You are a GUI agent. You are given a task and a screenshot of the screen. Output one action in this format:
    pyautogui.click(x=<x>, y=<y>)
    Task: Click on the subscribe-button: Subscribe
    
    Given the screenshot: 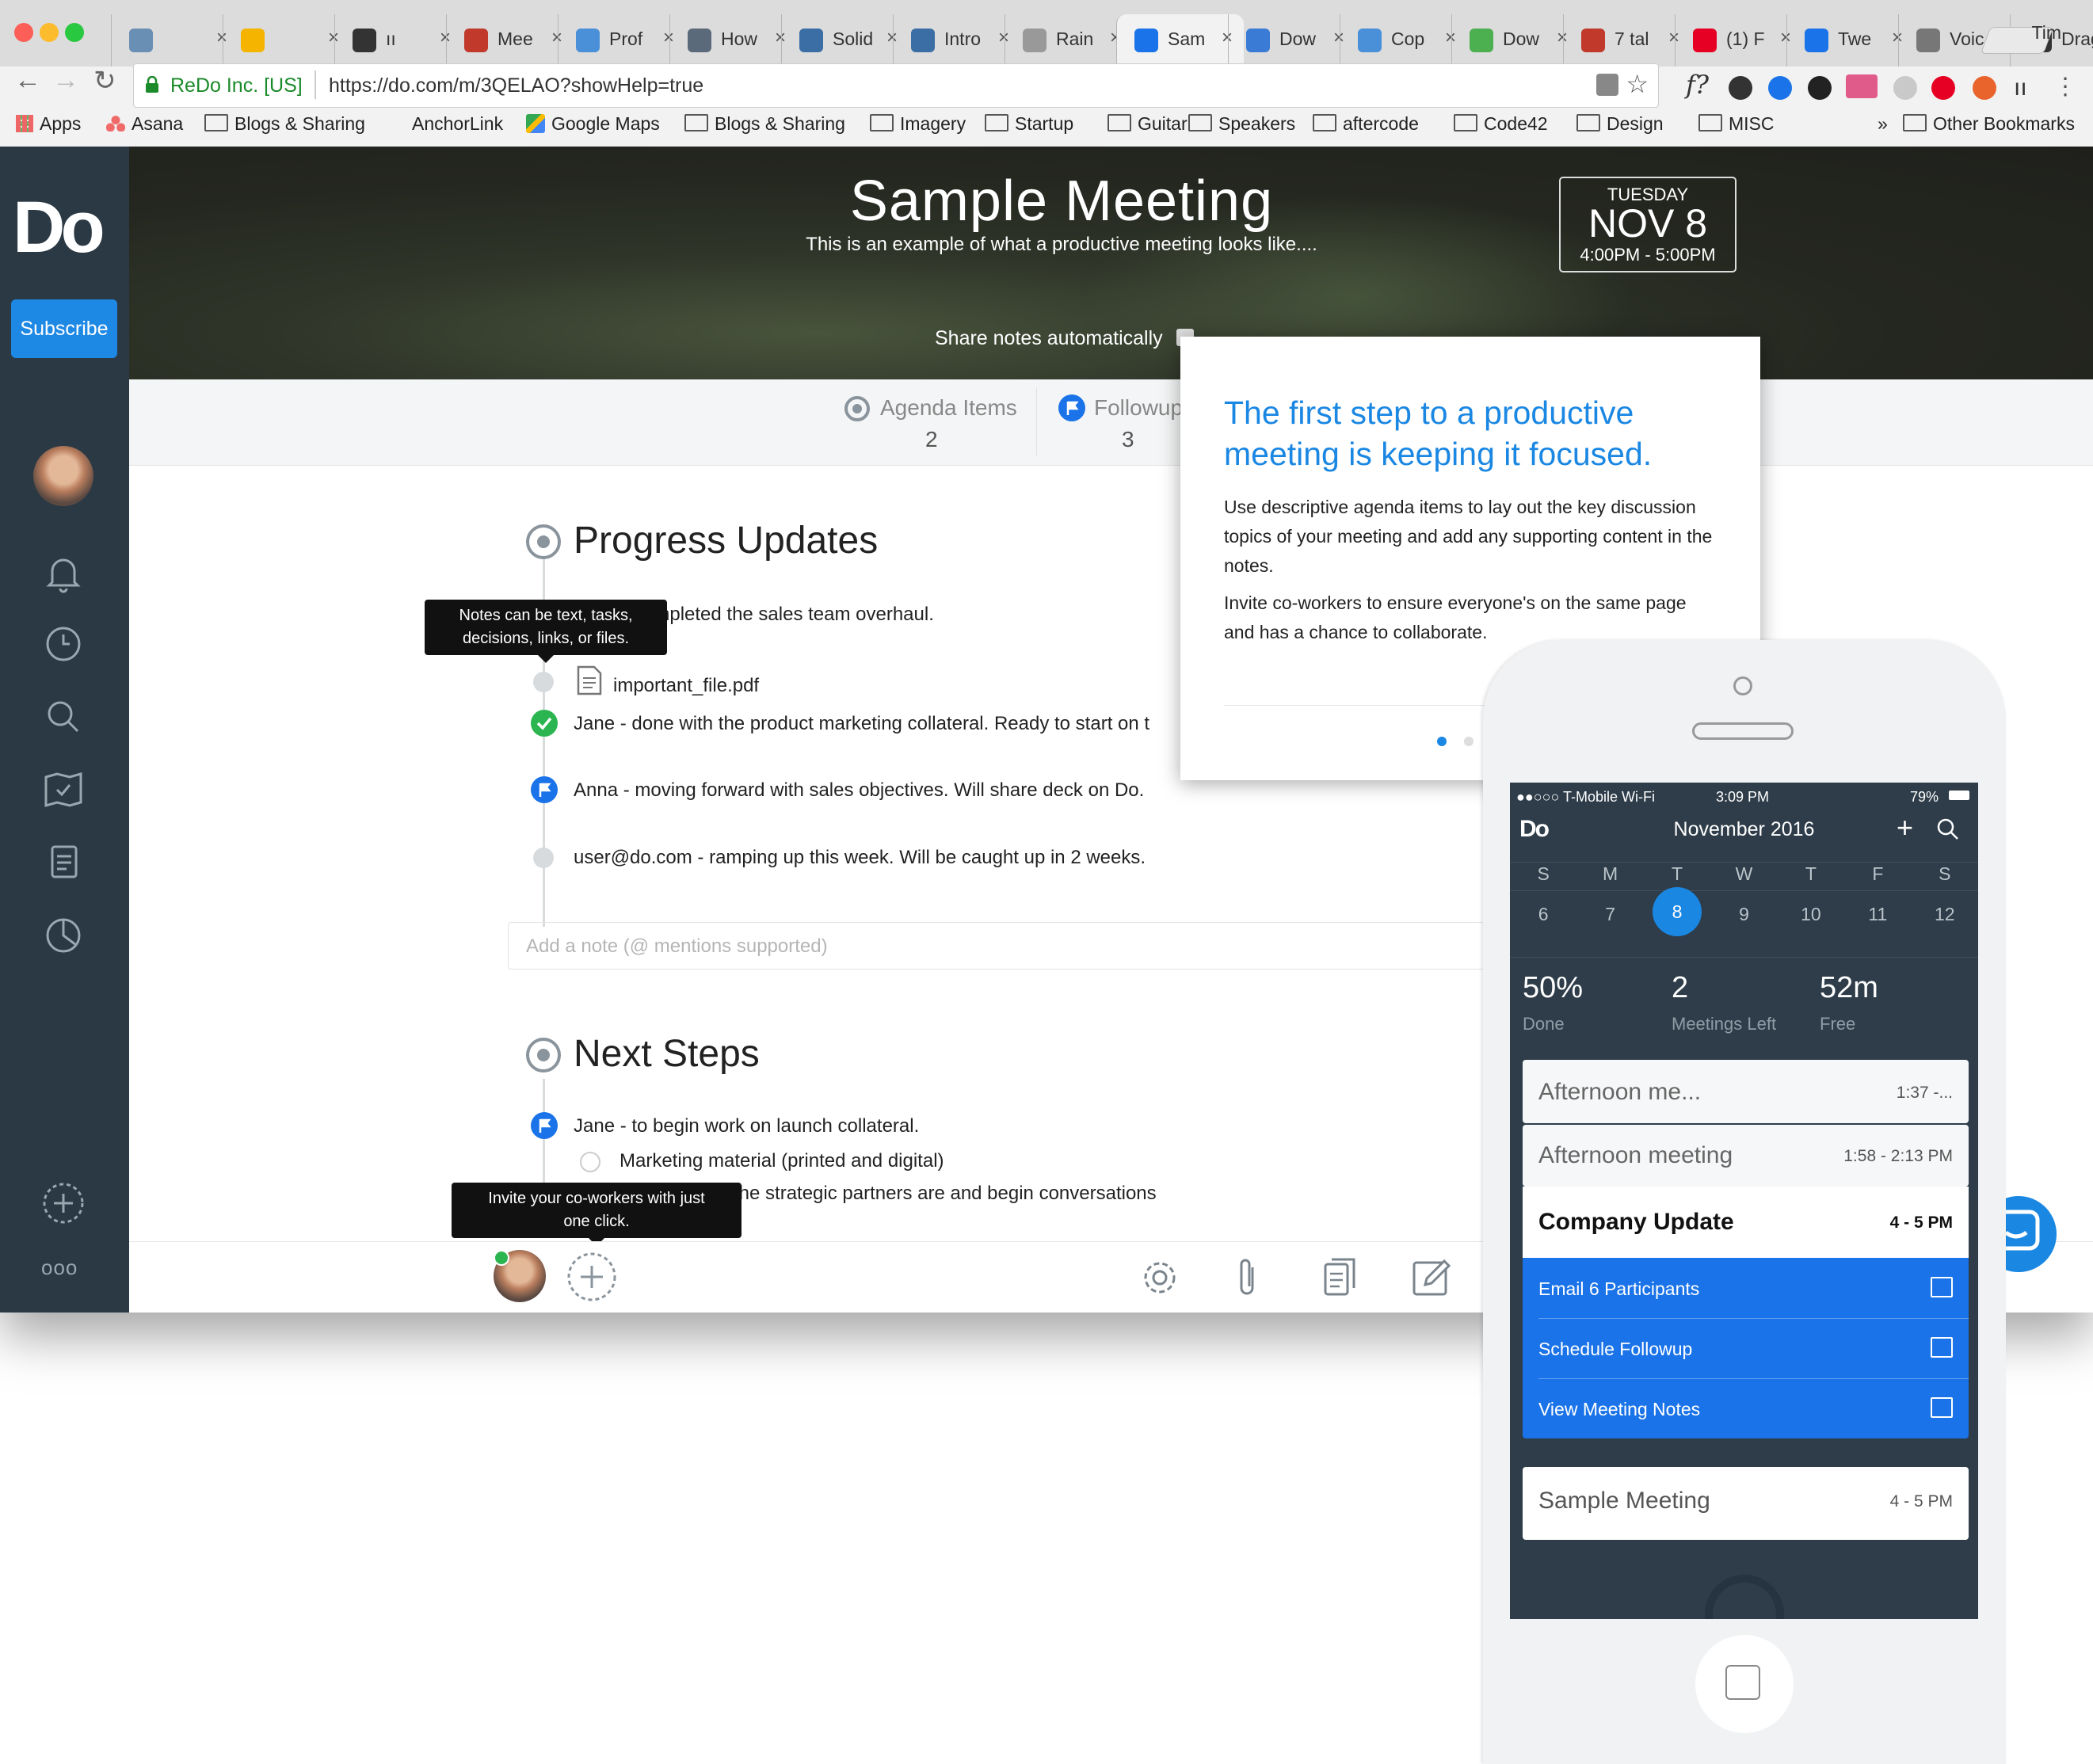 What is the action you would take?
    pyautogui.click(x=64, y=329)
    